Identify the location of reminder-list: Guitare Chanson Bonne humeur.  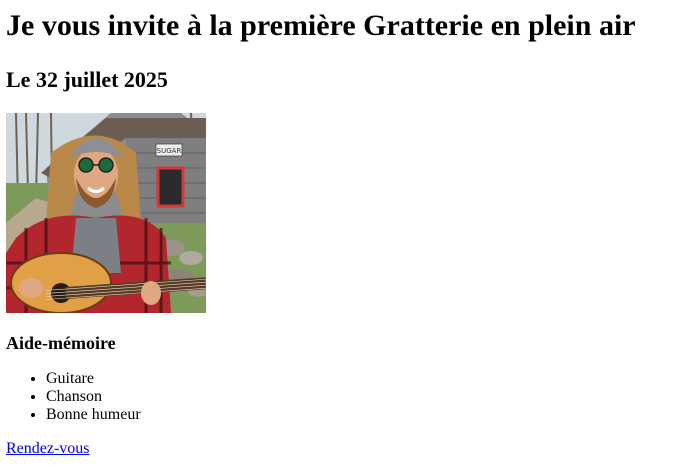
(340, 397).